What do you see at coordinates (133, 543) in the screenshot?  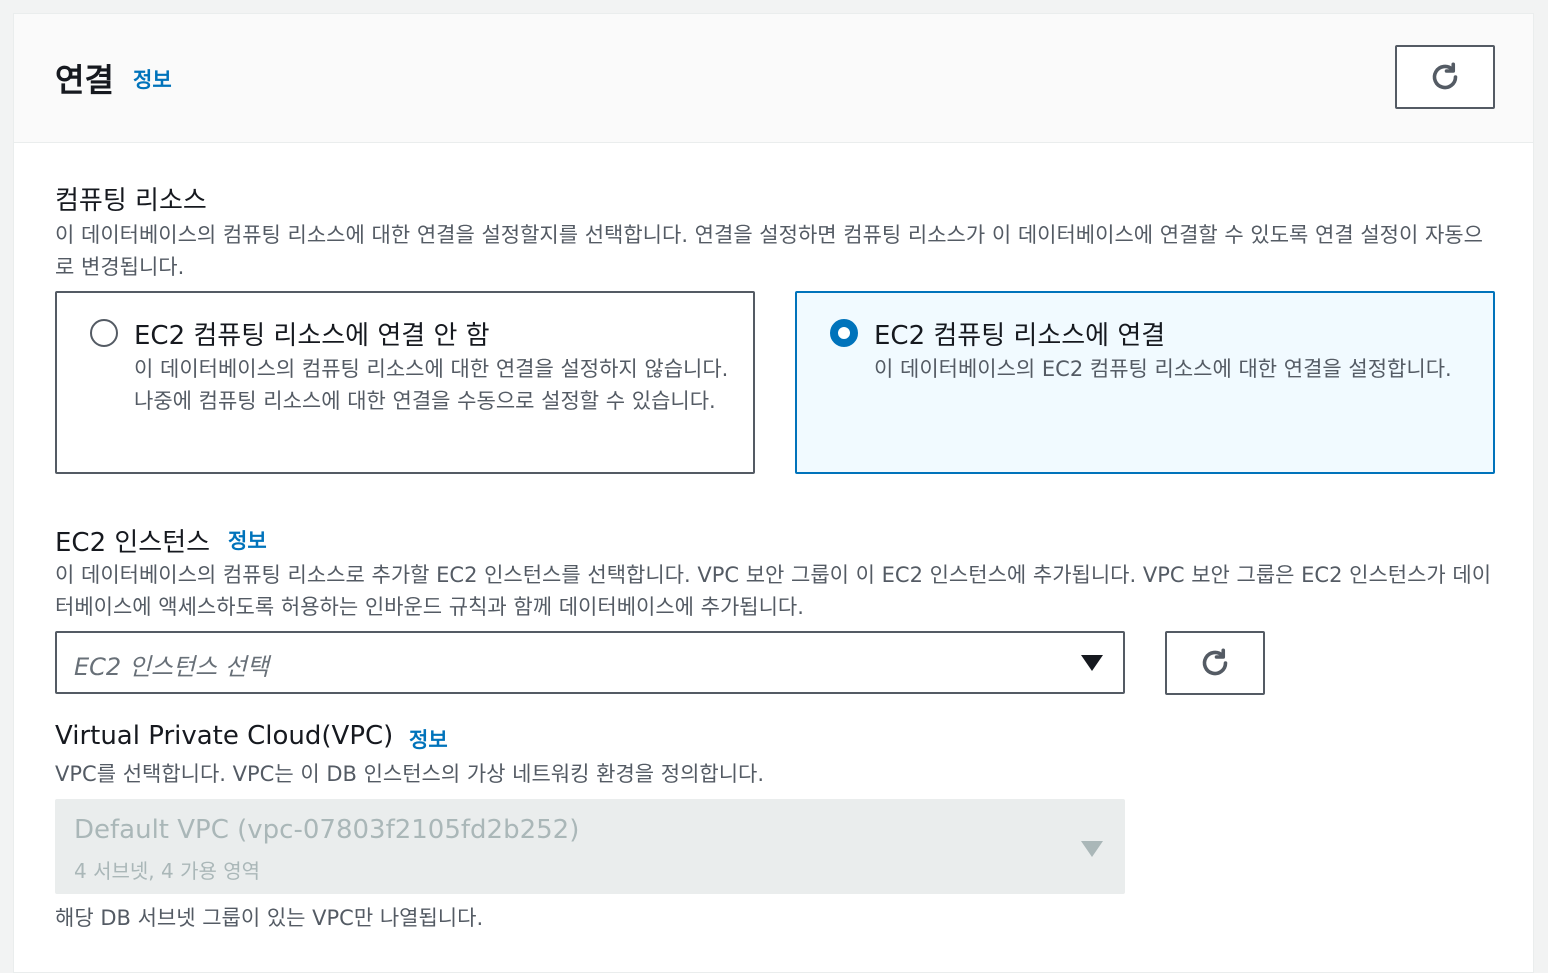 I see `ec2-label: EC2 인스턴스` at bounding box center [133, 543].